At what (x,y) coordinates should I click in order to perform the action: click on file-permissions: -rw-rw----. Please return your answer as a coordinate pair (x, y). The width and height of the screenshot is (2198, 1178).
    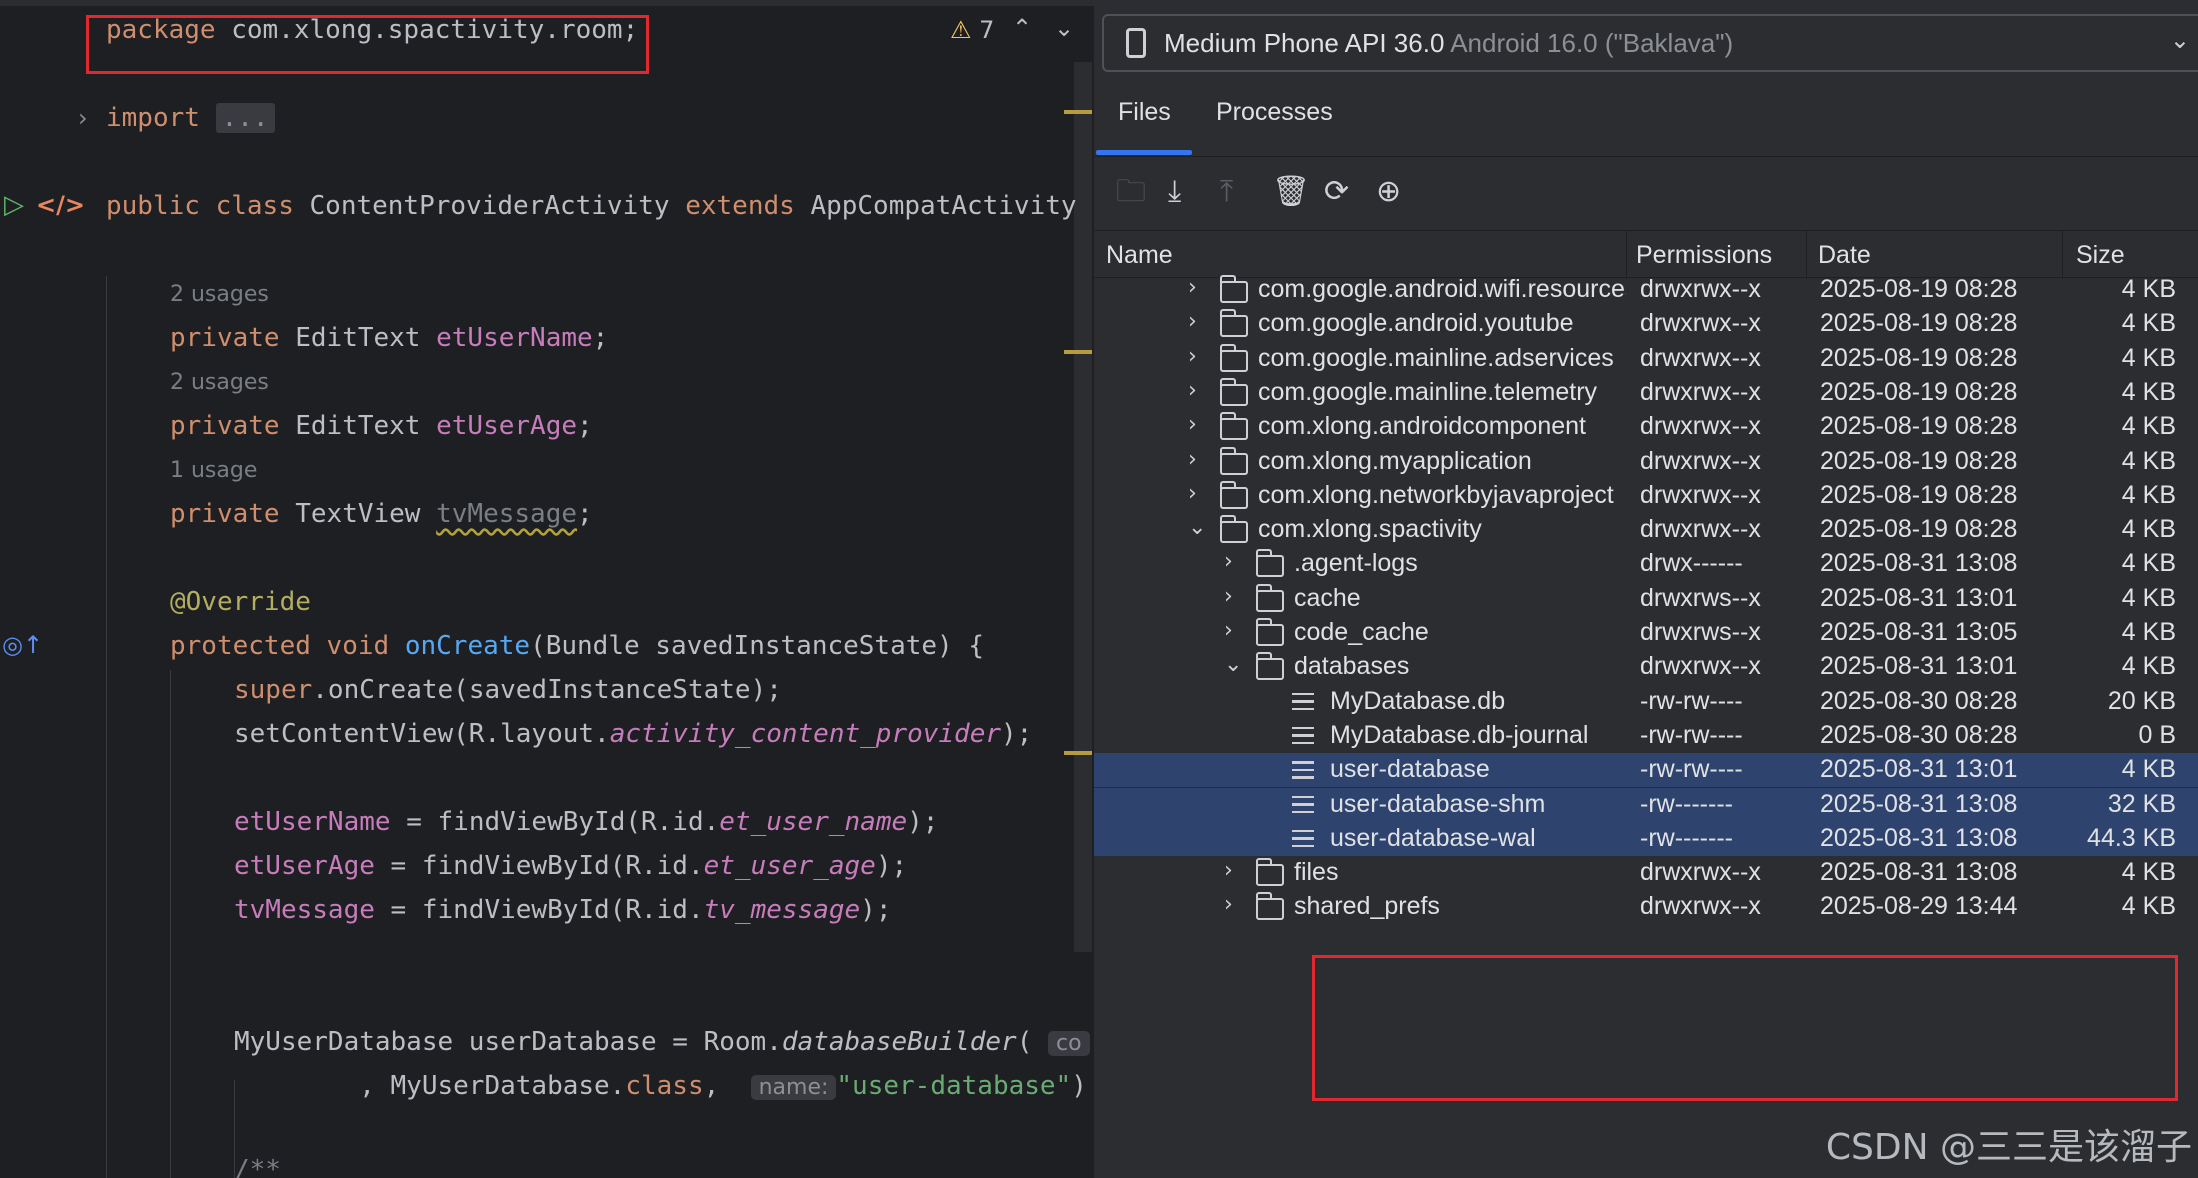
    Looking at the image, I should click on (1691, 734).